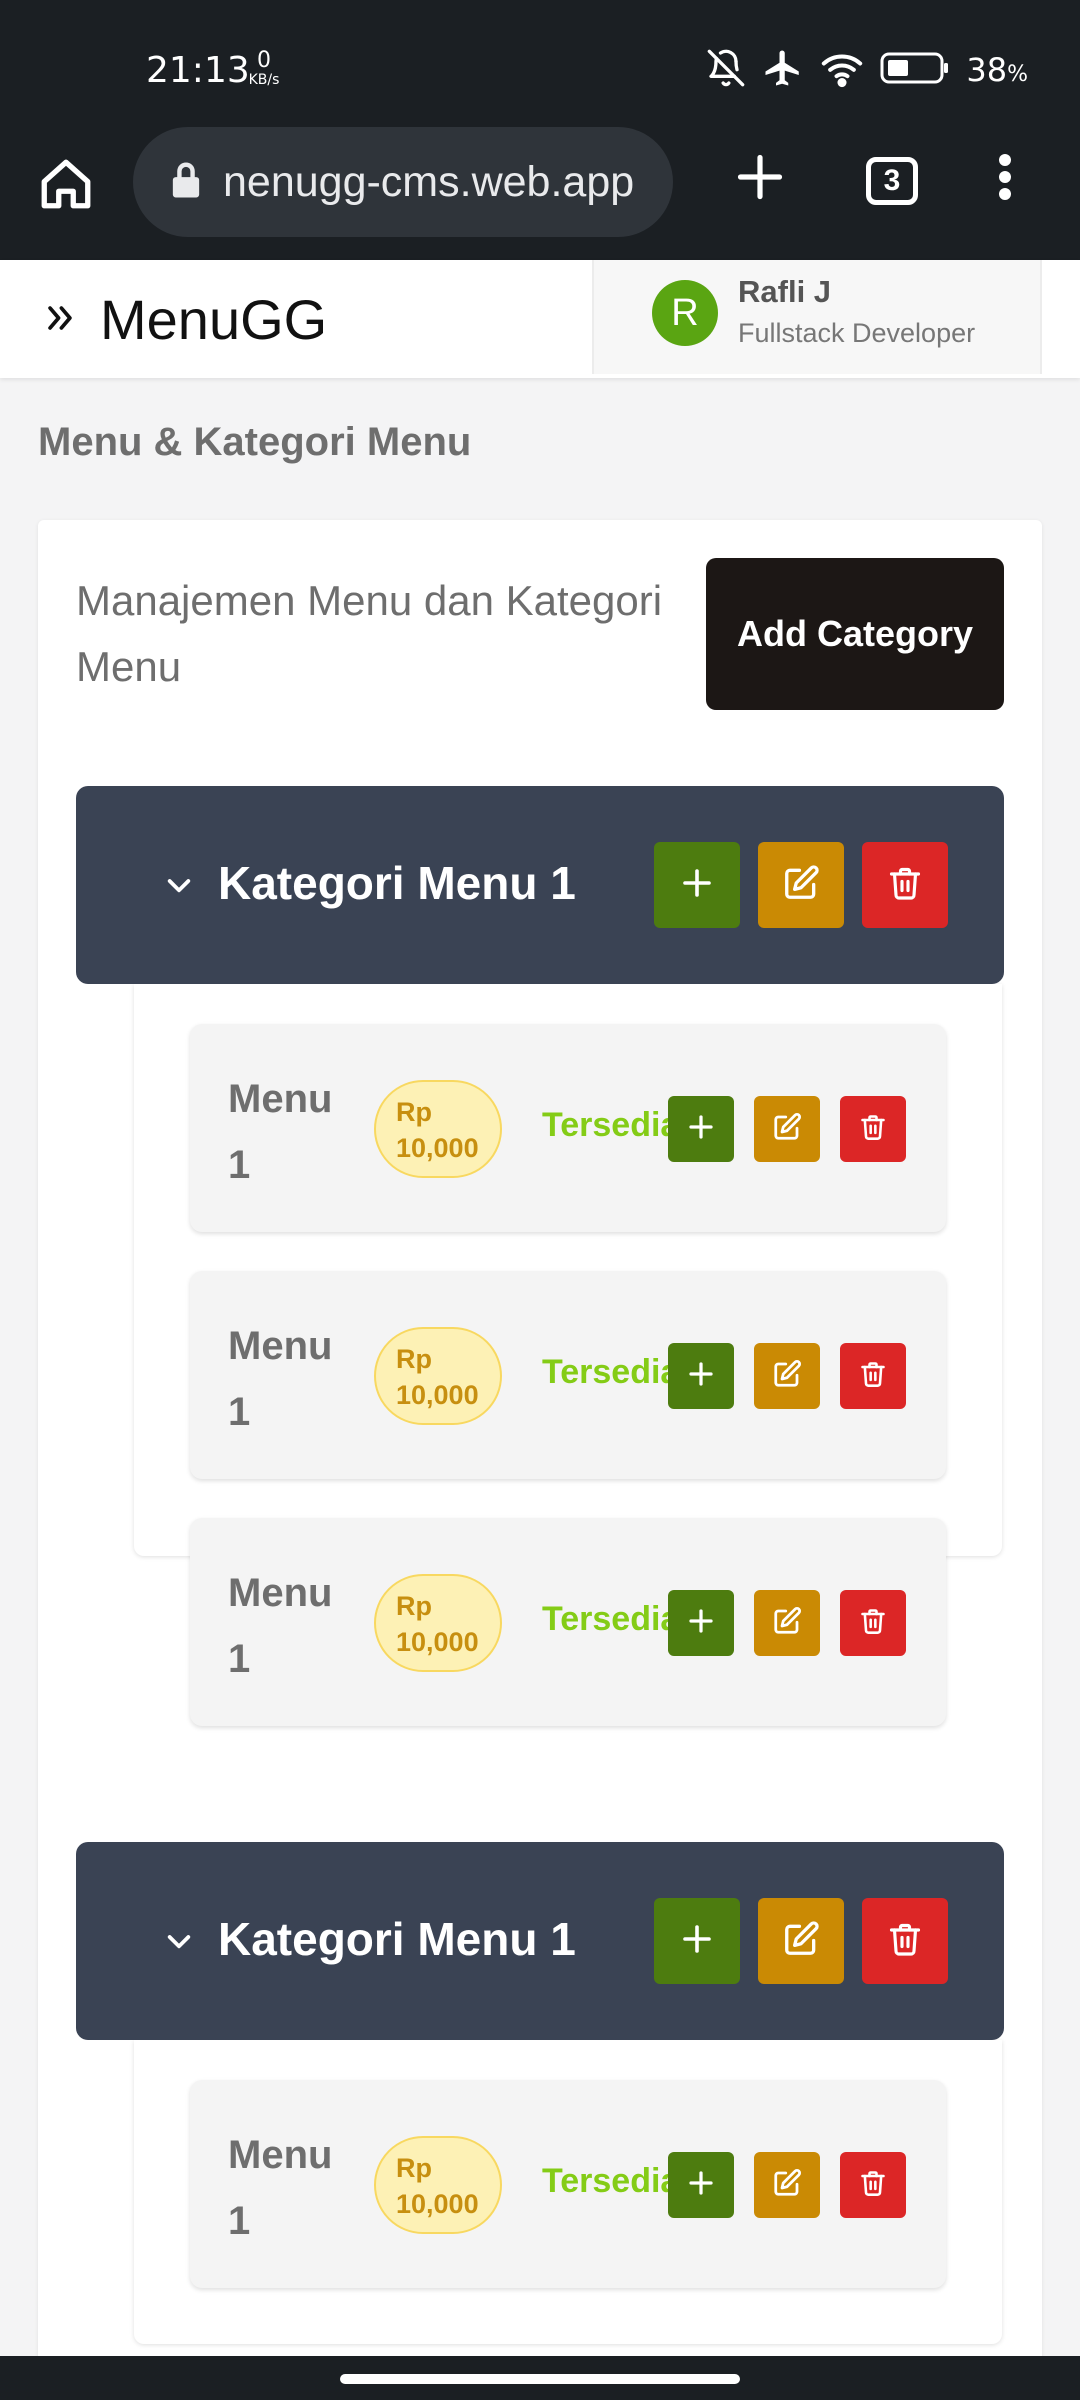 Image resolution: width=1080 pixels, height=2400 pixels. Describe the element at coordinates (785, 291) in the screenshot. I see `user-name: Rafli J` at that location.